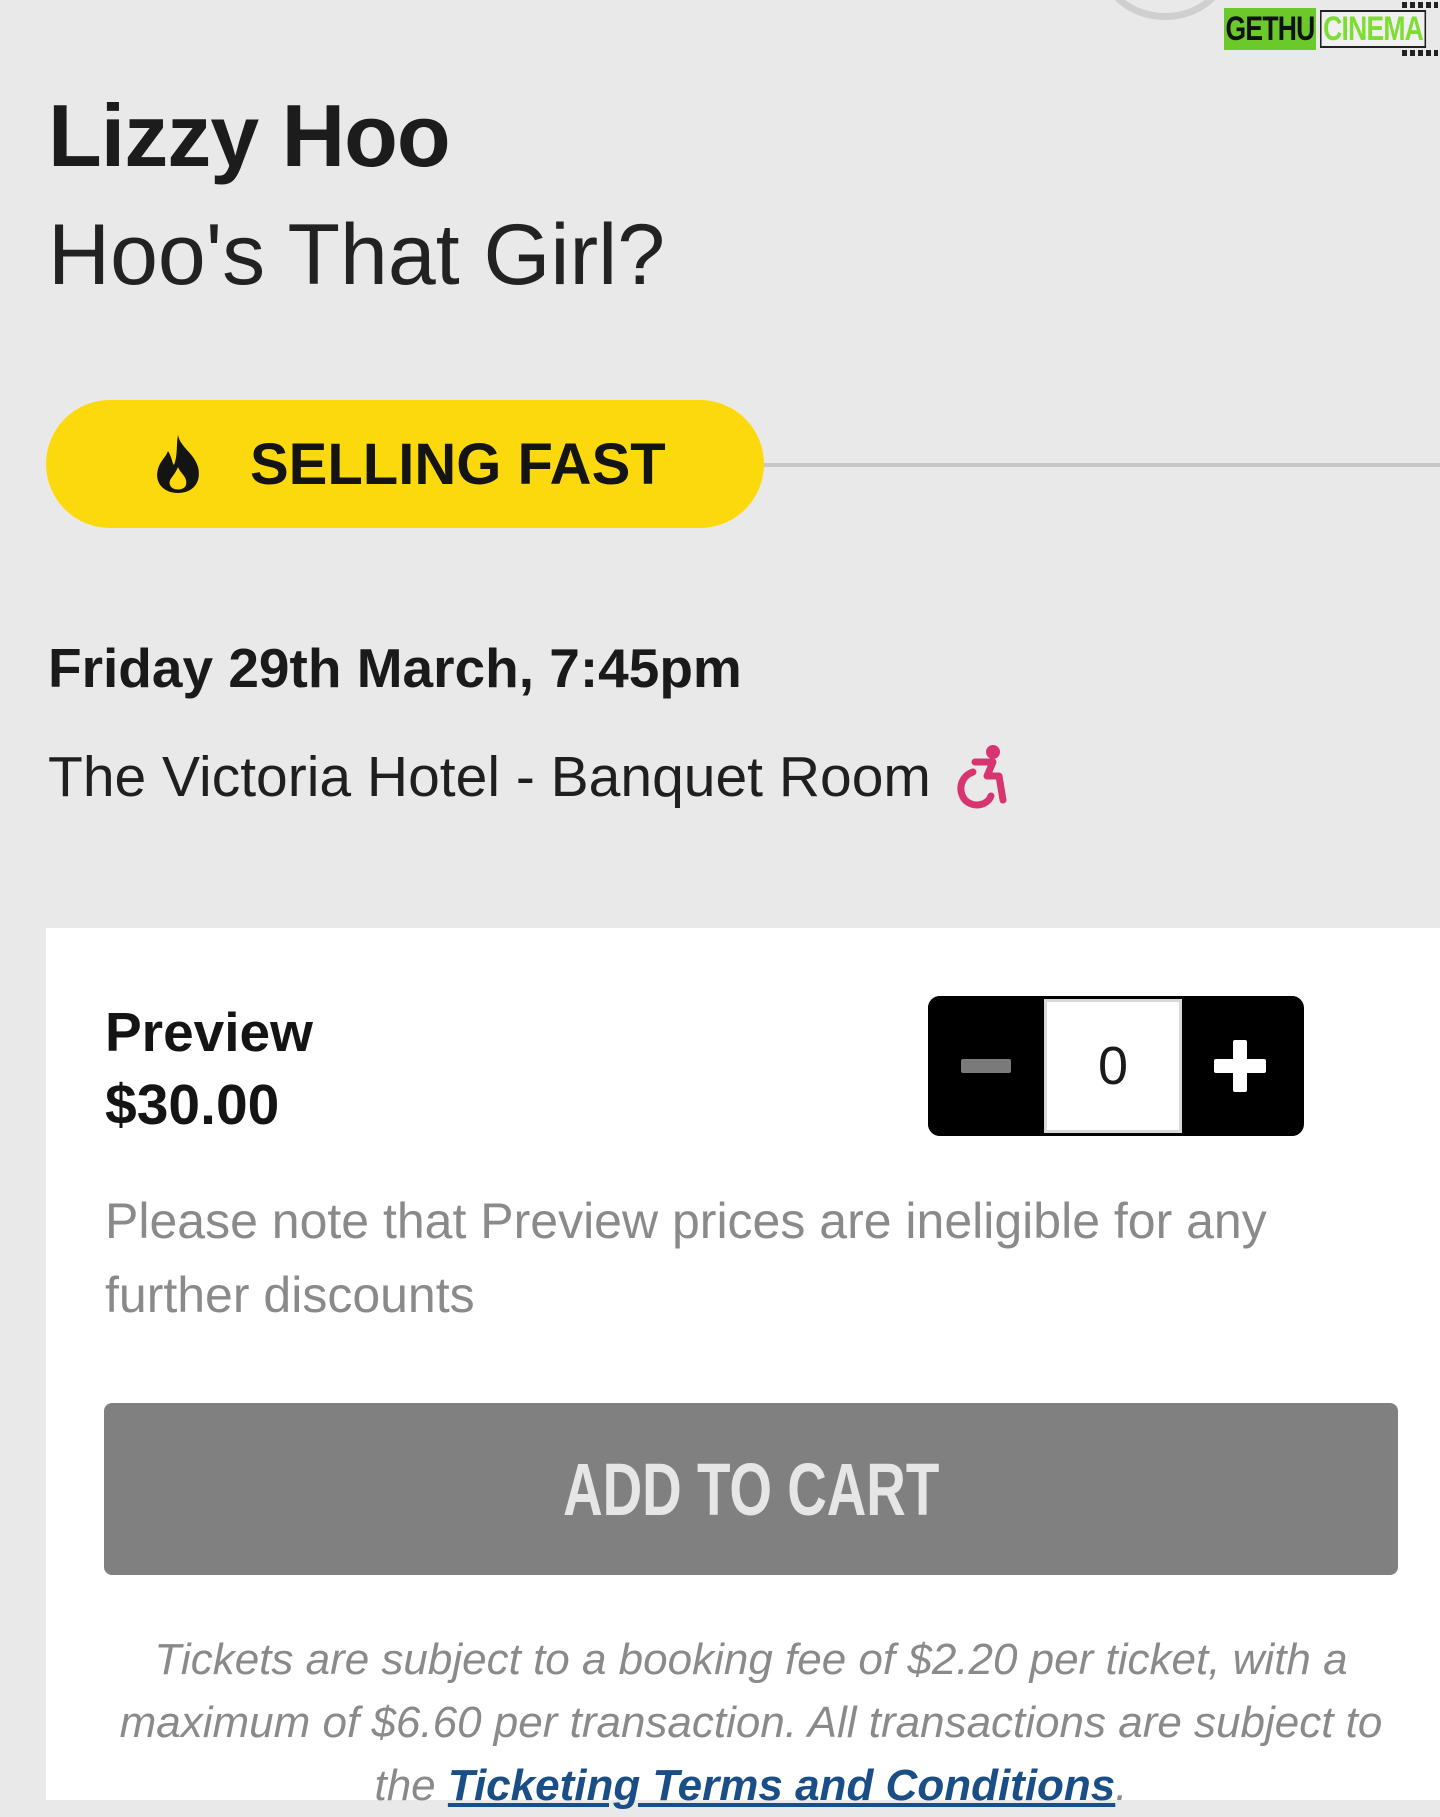  I want to click on quantity-stepper, so click(1116, 1066).